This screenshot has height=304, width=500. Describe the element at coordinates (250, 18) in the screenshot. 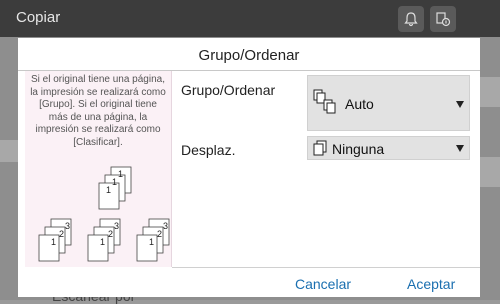

I see `top-bar: Copiar` at that location.